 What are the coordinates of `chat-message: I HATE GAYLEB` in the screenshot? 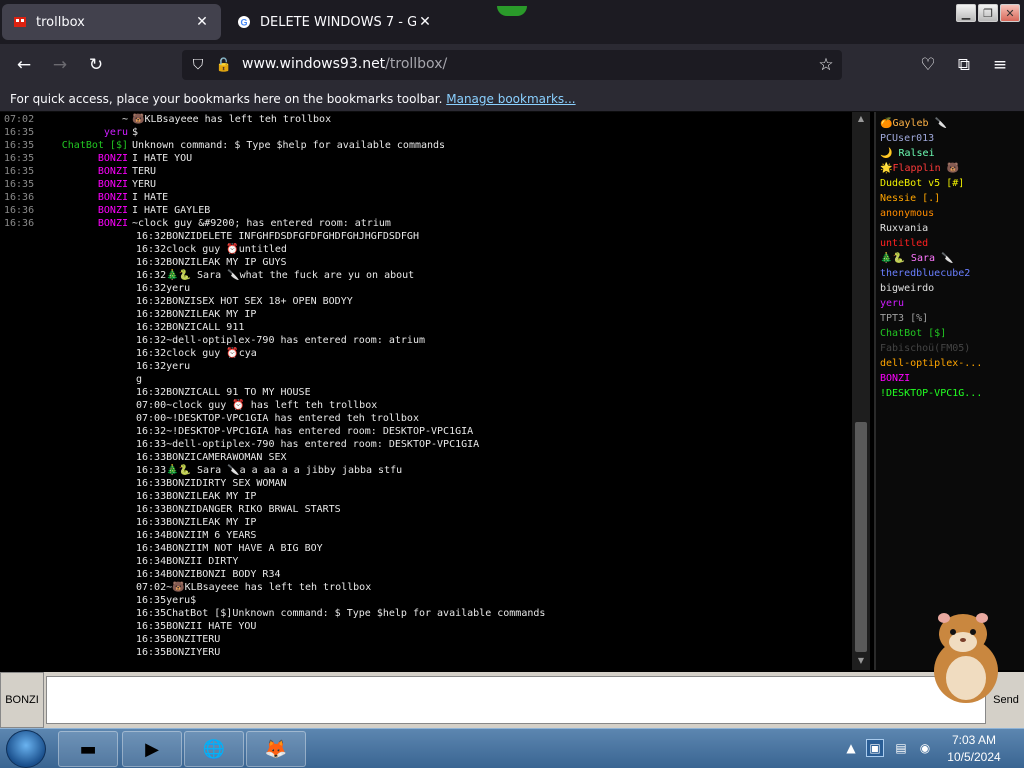 It's located at (171, 210).